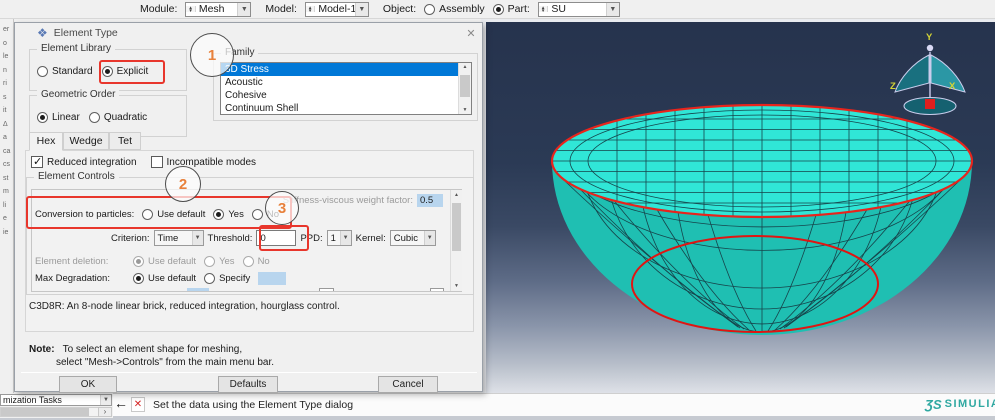 Image resolution: width=995 pixels, height=420 pixels. Describe the element at coordinates (178, 238) in the screenshot. I see `criterion-dropdown: Time ▼` at that location.